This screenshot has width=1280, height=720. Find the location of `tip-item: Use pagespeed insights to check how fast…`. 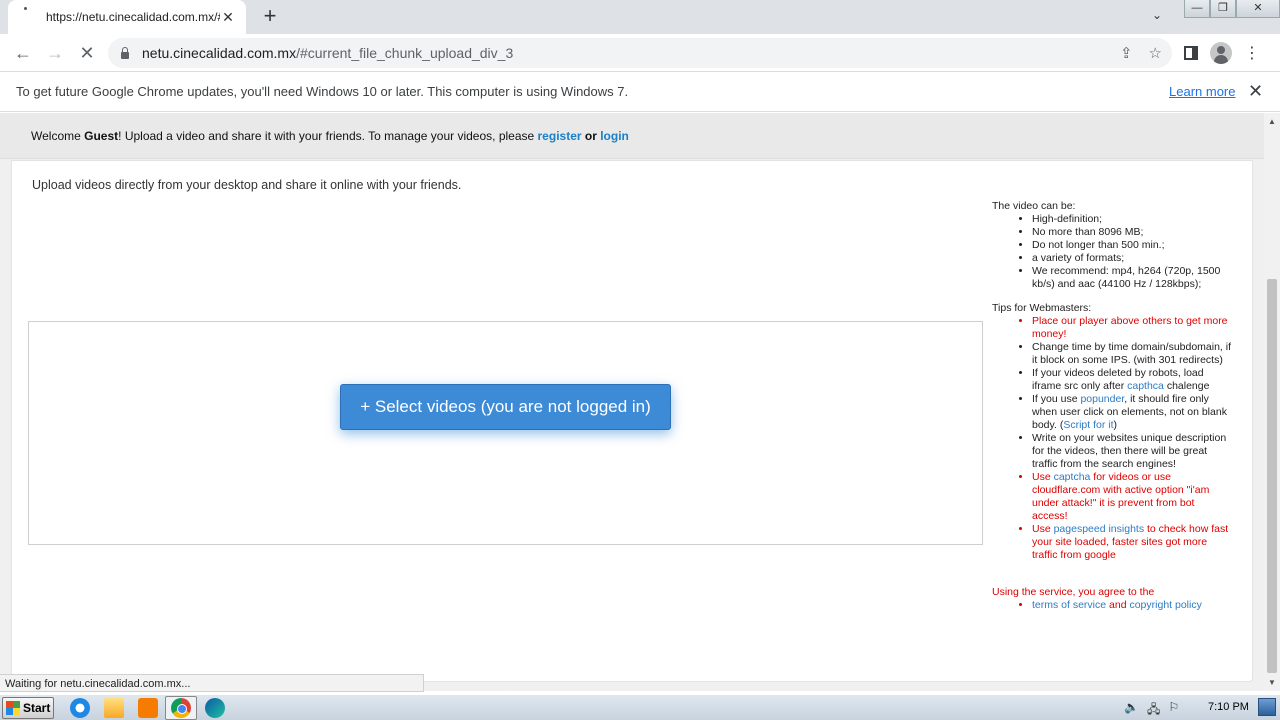

tip-item: Use pagespeed insights to check how fast… is located at coordinates (1132, 542).